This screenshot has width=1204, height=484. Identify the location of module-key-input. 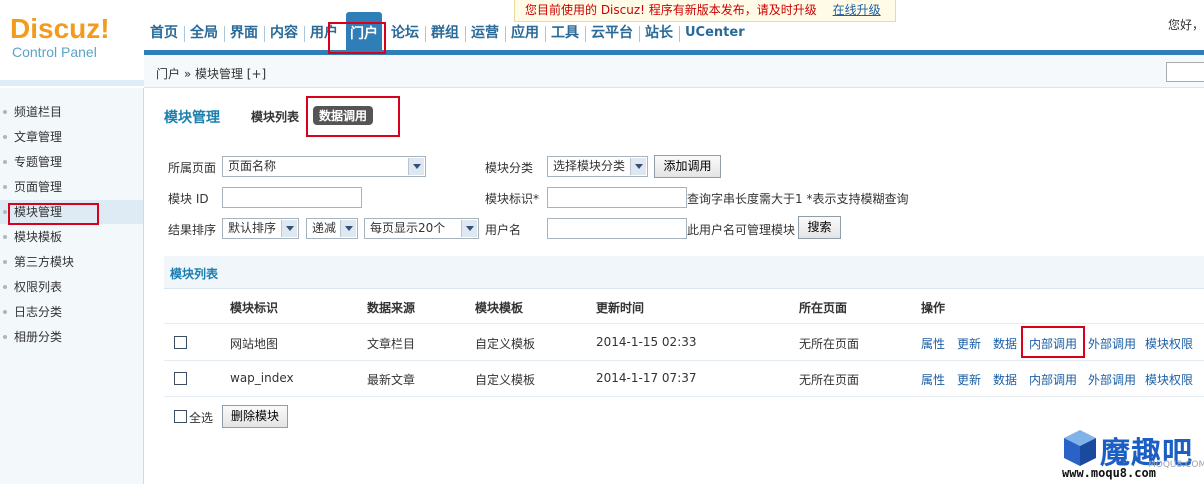
(617, 197).